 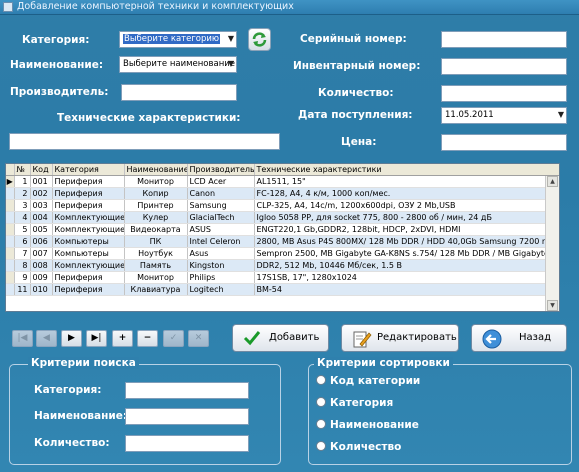 I want to click on table-cell: 6, so click(x=22, y=241).